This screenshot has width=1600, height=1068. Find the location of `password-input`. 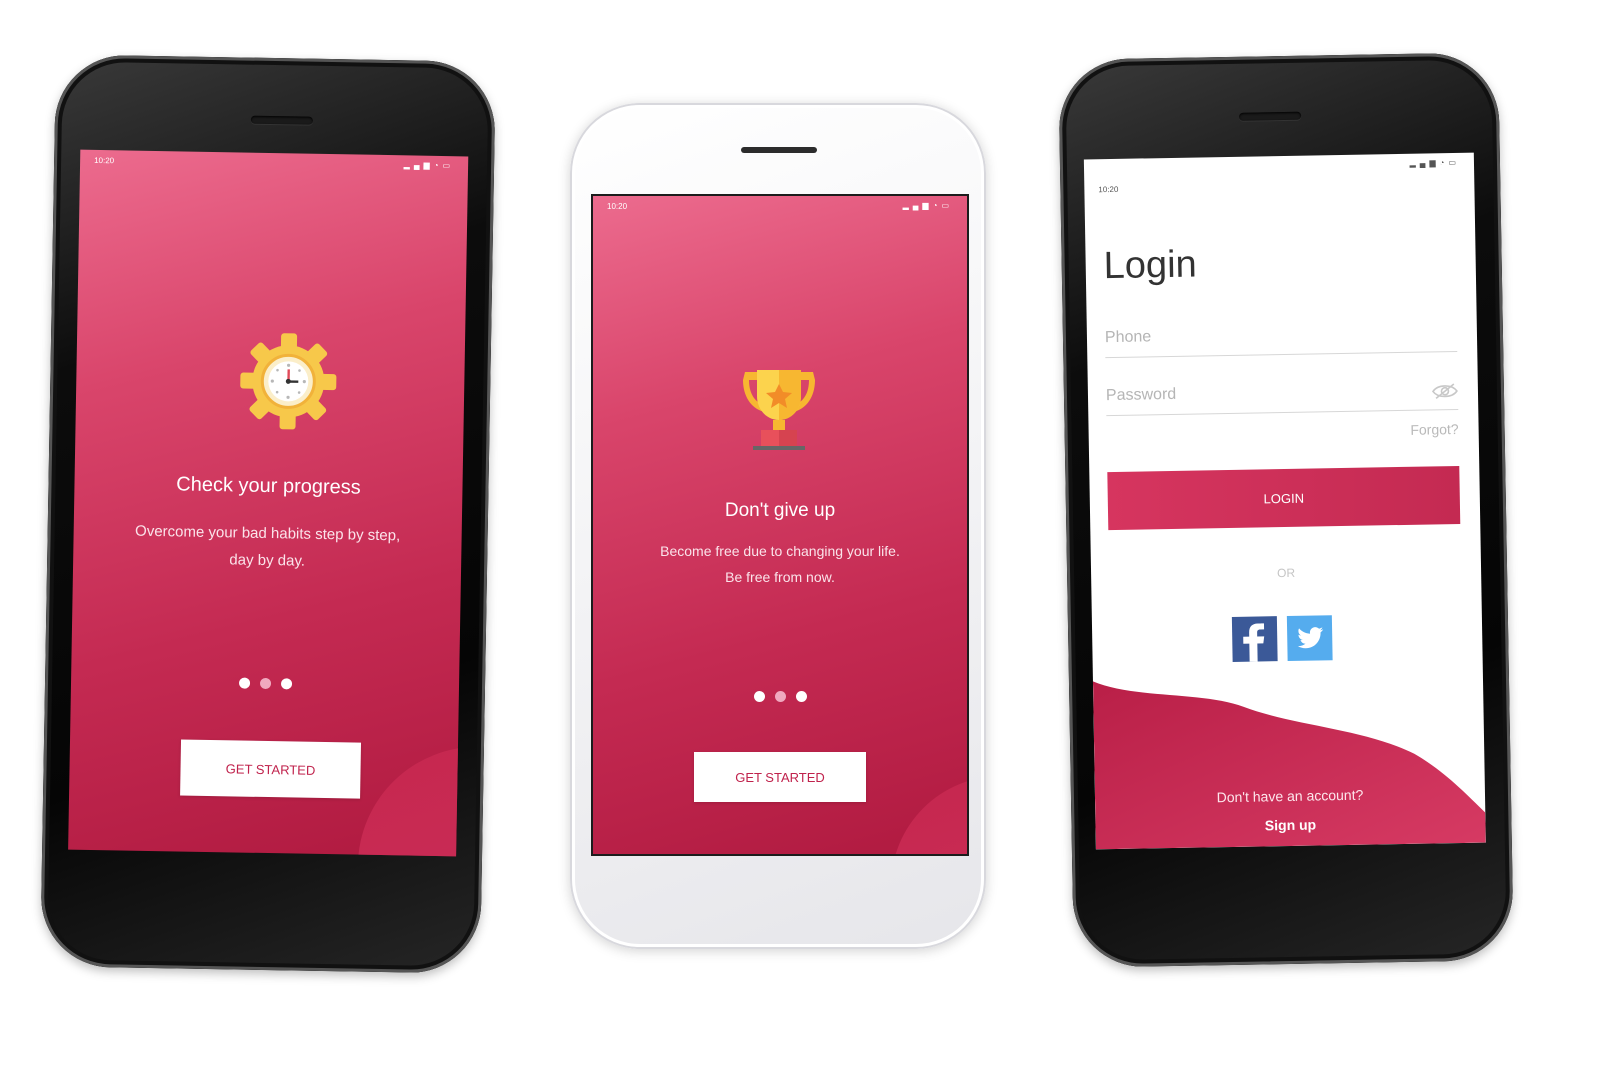

password-input is located at coordinates (1282, 393).